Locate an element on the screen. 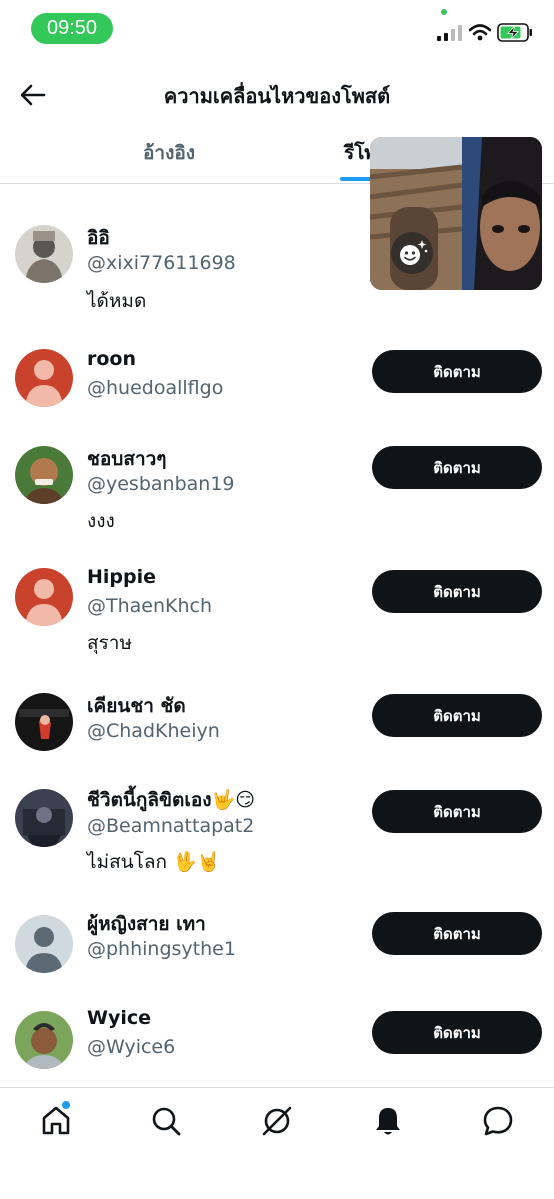 This screenshot has width=554, height=1199. face-effect-icon is located at coordinates (412, 253).